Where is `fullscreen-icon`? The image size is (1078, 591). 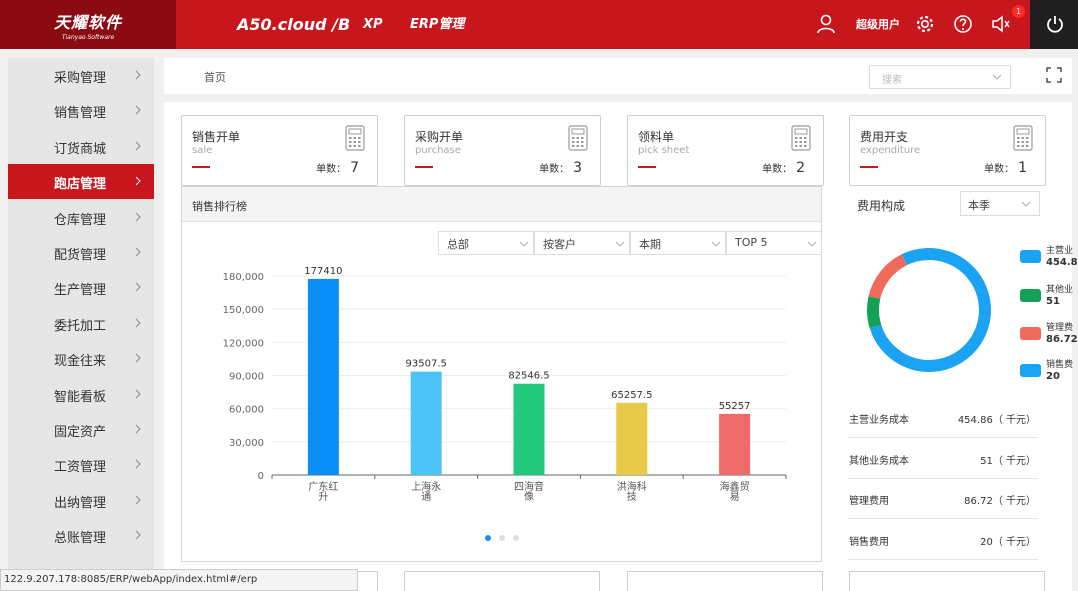 fullscreen-icon is located at coordinates (1054, 75).